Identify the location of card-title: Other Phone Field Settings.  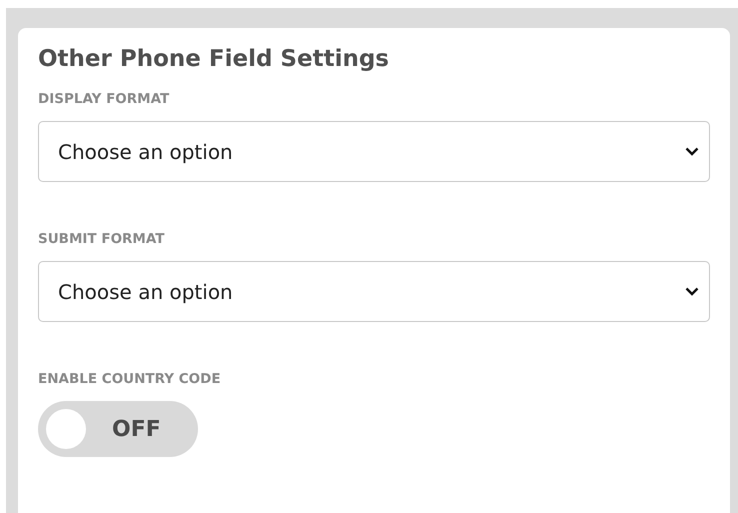
(214, 59).